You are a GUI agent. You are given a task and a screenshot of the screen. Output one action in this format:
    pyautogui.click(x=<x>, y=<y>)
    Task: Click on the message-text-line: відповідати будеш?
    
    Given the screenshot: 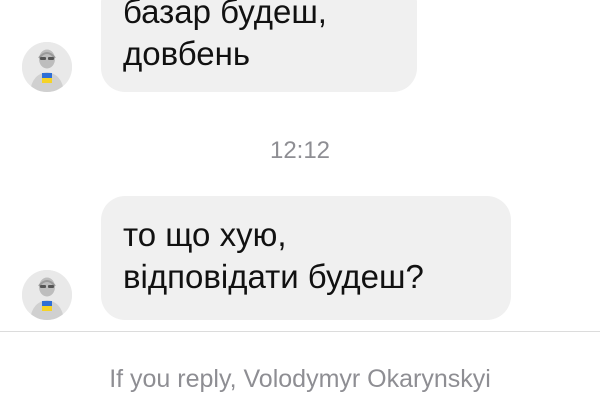 What is the action you would take?
    pyautogui.click(x=273, y=276)
    